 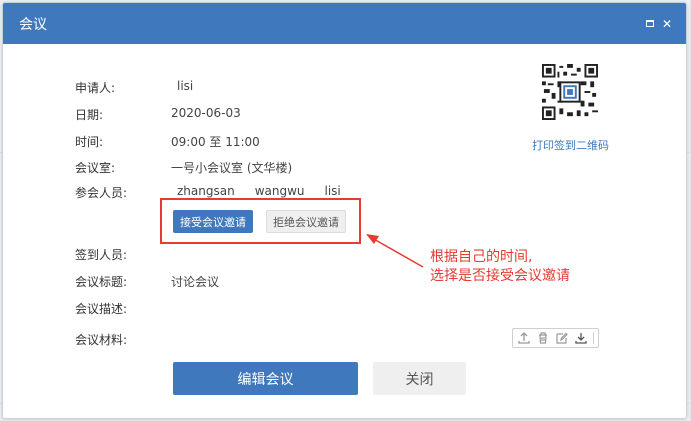 I want to click on annotation-line: 选择是否接受会议邀请, so click(x=500, y=276).